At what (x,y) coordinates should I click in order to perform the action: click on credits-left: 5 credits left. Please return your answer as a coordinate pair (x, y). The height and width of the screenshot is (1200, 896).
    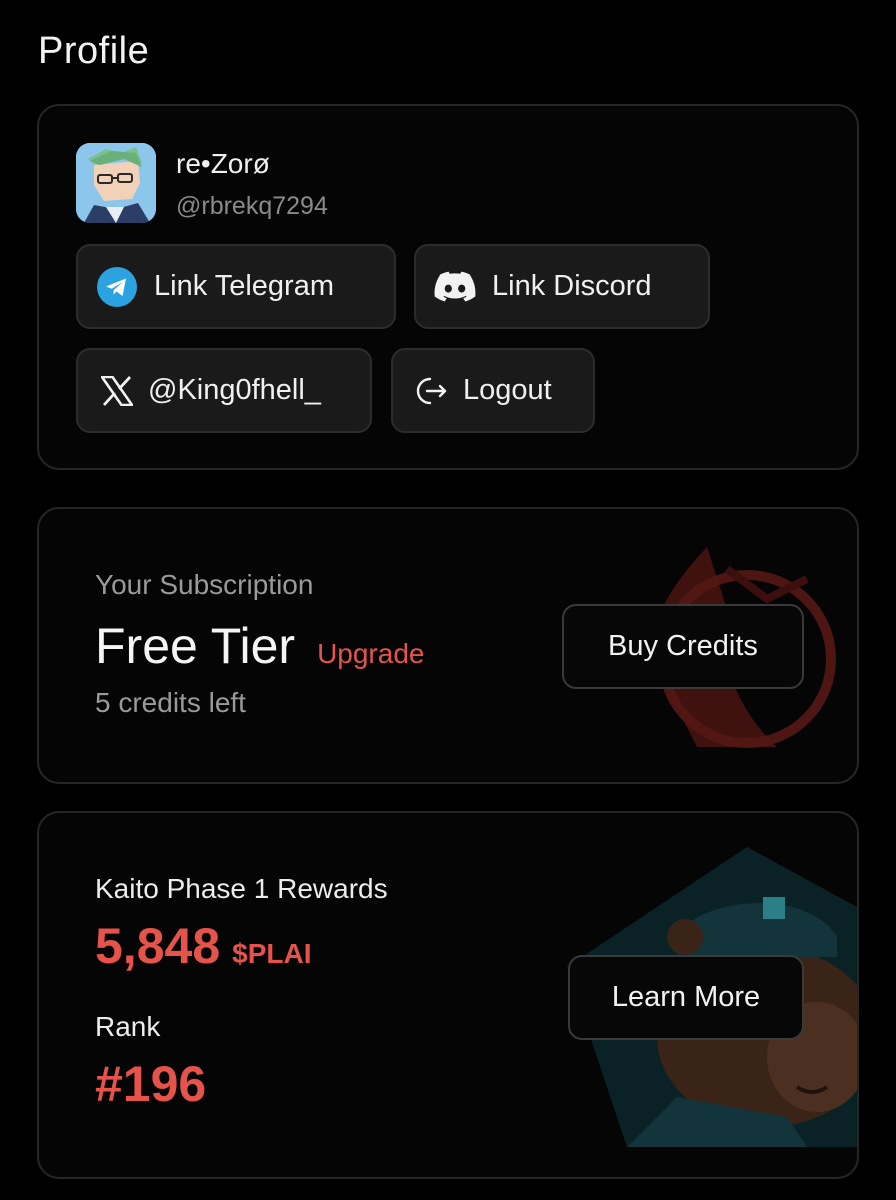
    Looking at the image, I should click on (170, 702).